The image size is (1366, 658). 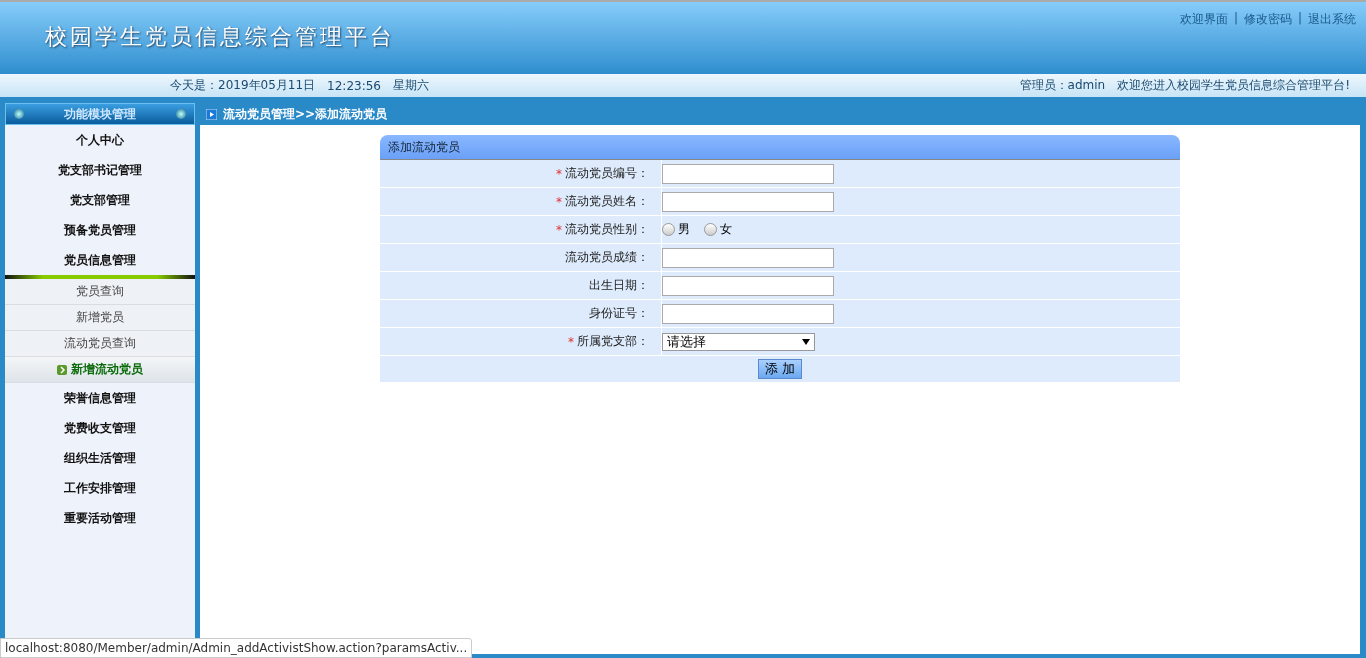 I want to click on header-link: 修改密码, so click(x=1267, y=42).